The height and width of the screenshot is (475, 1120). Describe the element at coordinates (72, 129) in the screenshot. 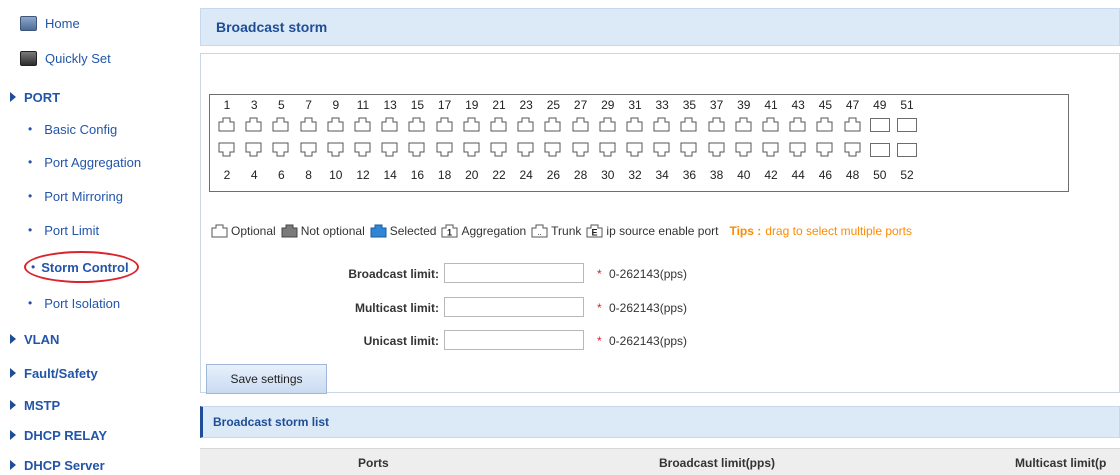

I see `nav-item-basic-config: • Basic Config` at that location.